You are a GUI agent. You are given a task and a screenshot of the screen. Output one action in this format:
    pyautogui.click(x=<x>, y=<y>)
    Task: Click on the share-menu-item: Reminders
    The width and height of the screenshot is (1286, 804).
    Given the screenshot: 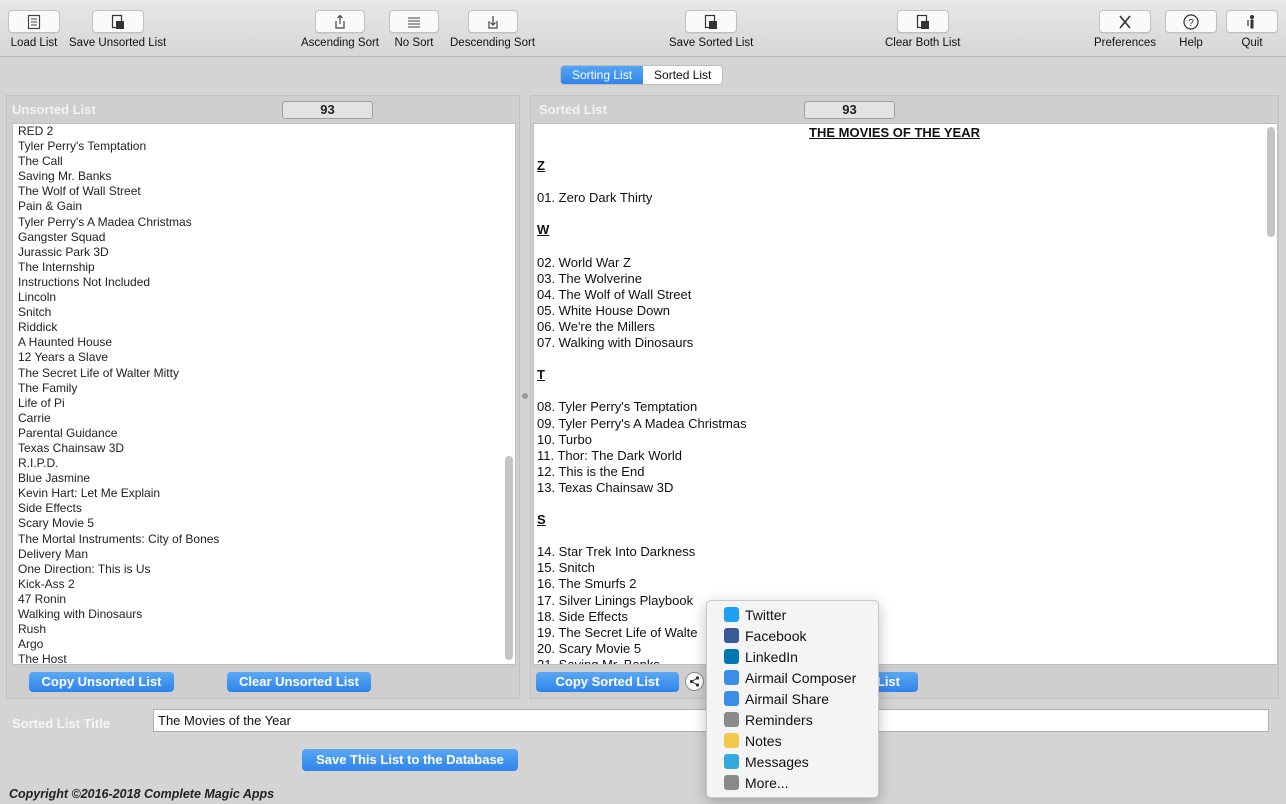 What is the action you would take?
    pyautogui.click(x=792, y=719)
    